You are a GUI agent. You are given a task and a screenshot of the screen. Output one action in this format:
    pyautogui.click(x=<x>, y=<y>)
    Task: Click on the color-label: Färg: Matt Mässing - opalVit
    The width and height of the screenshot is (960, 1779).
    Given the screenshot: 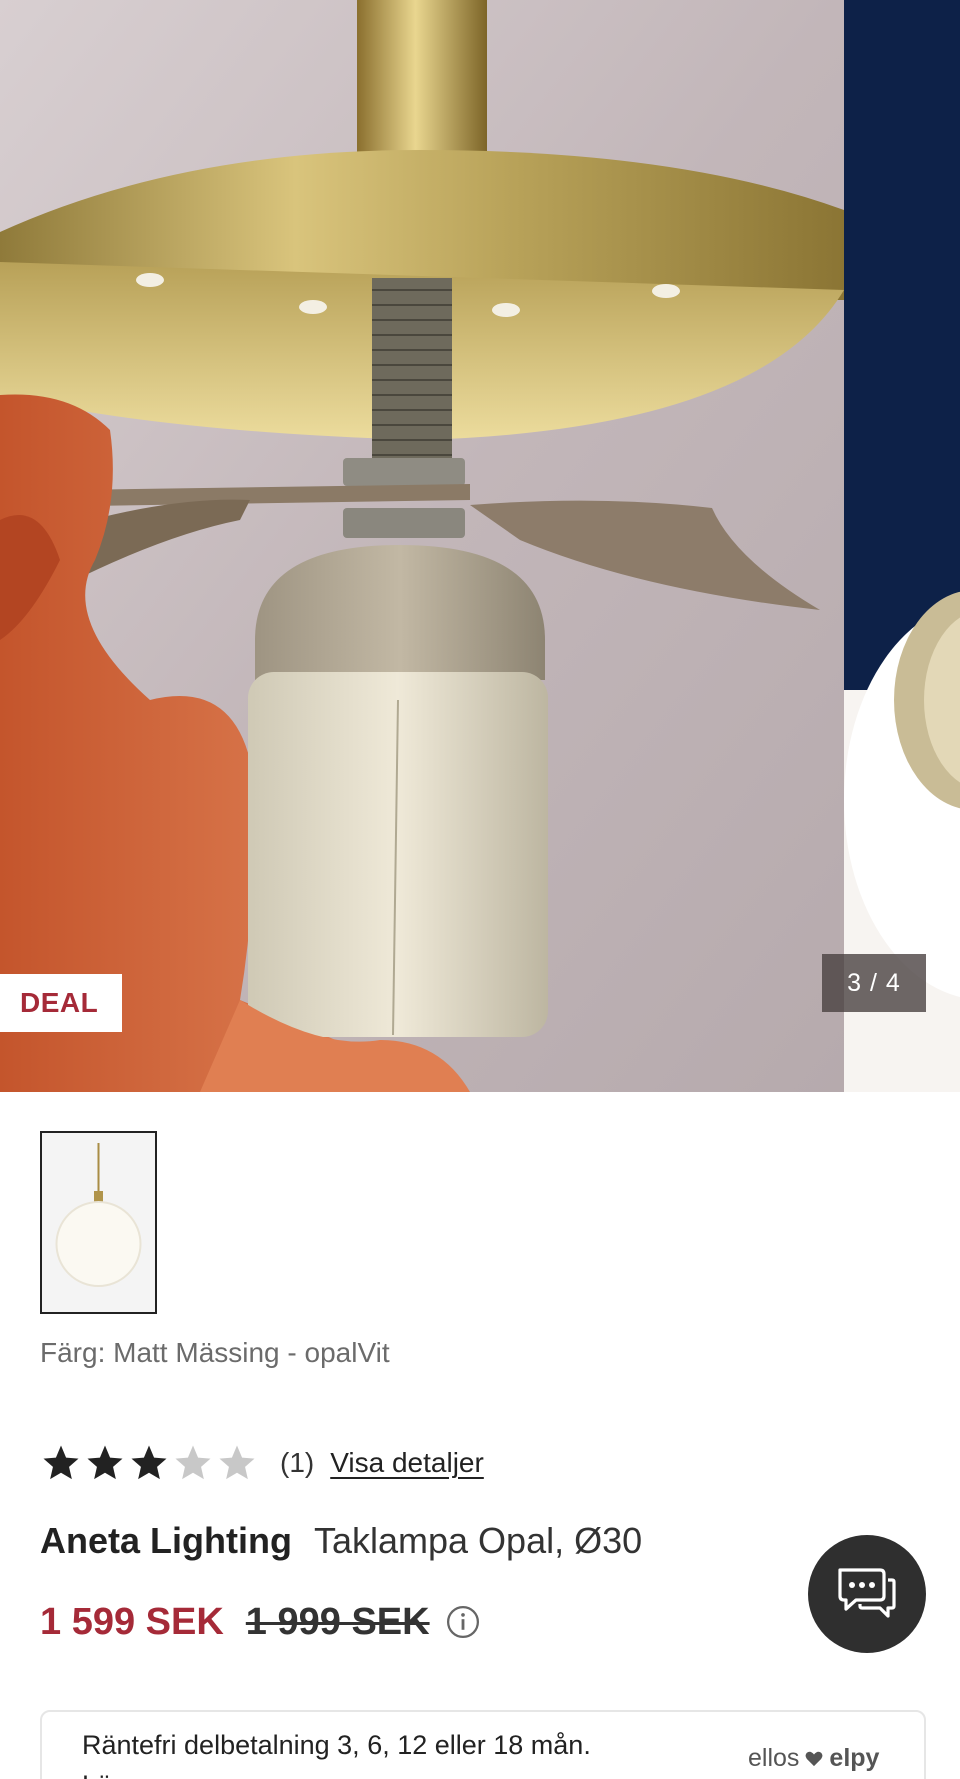 What is the action you would take?
    pyautogui.click(x=215, y=1352)
    